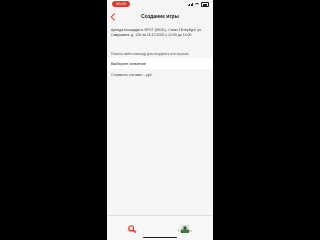 This screenshot has width=320, height=240. Describe the element at coordinates (128, 63) in the screenshot. I see `select-value-label: Выберите значение` at that location.